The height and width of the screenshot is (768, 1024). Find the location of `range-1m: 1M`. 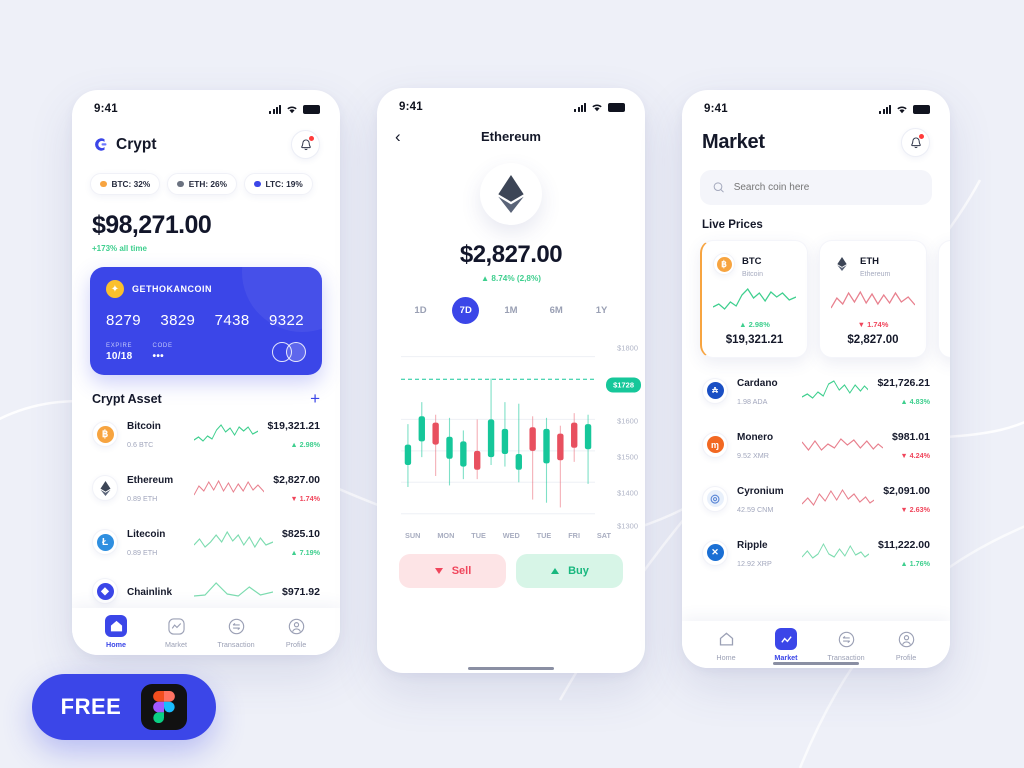

range-1m: 1M is located at coordinates (511, 310).